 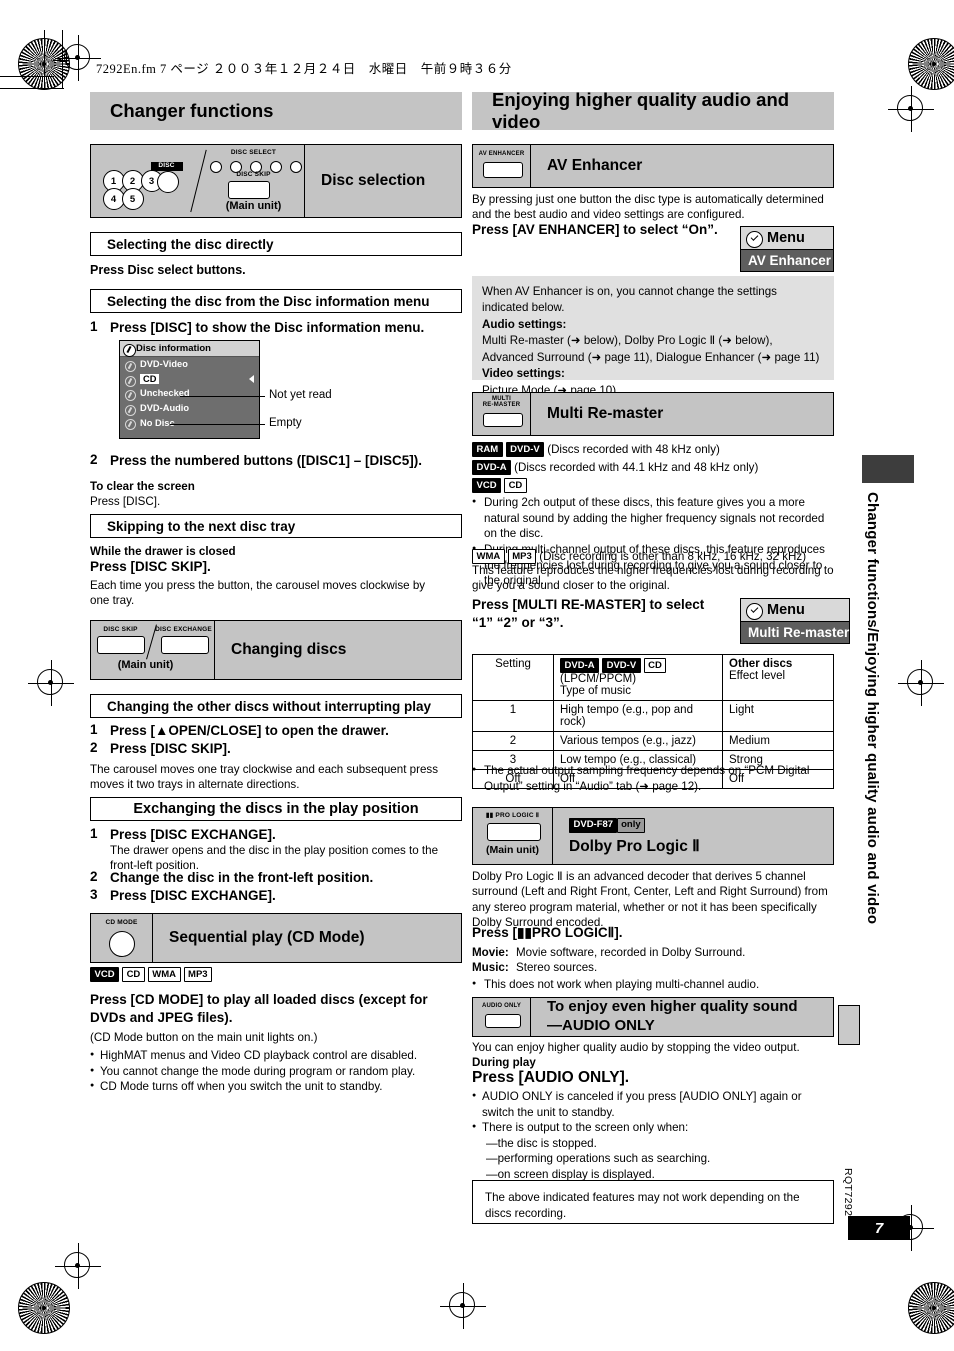 What do you see at coordinates (153, 650) in the screenshot?
I see `changing-discs-diagram: DISC SKIP DISC EXCHANGE (Main unit)` at bounding box center [153, 650].